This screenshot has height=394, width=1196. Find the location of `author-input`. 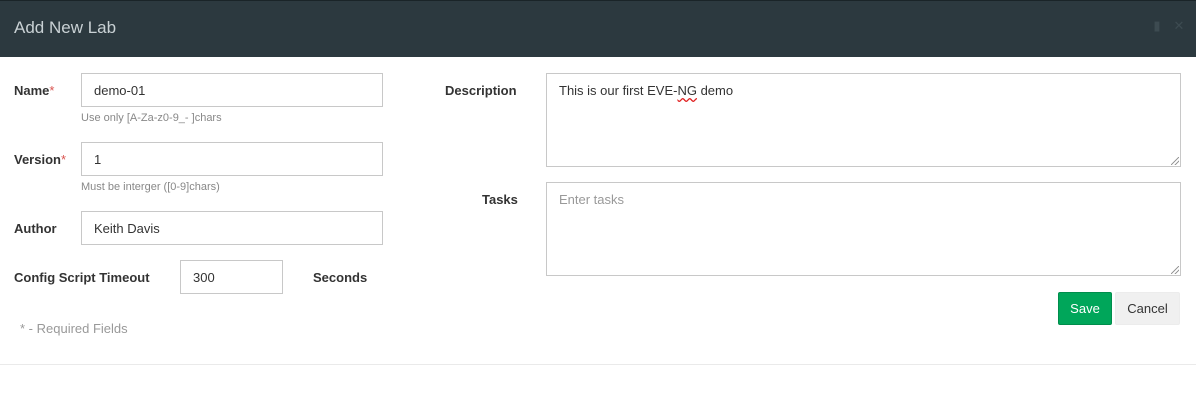

author-input is located at coordinates (232, 228).